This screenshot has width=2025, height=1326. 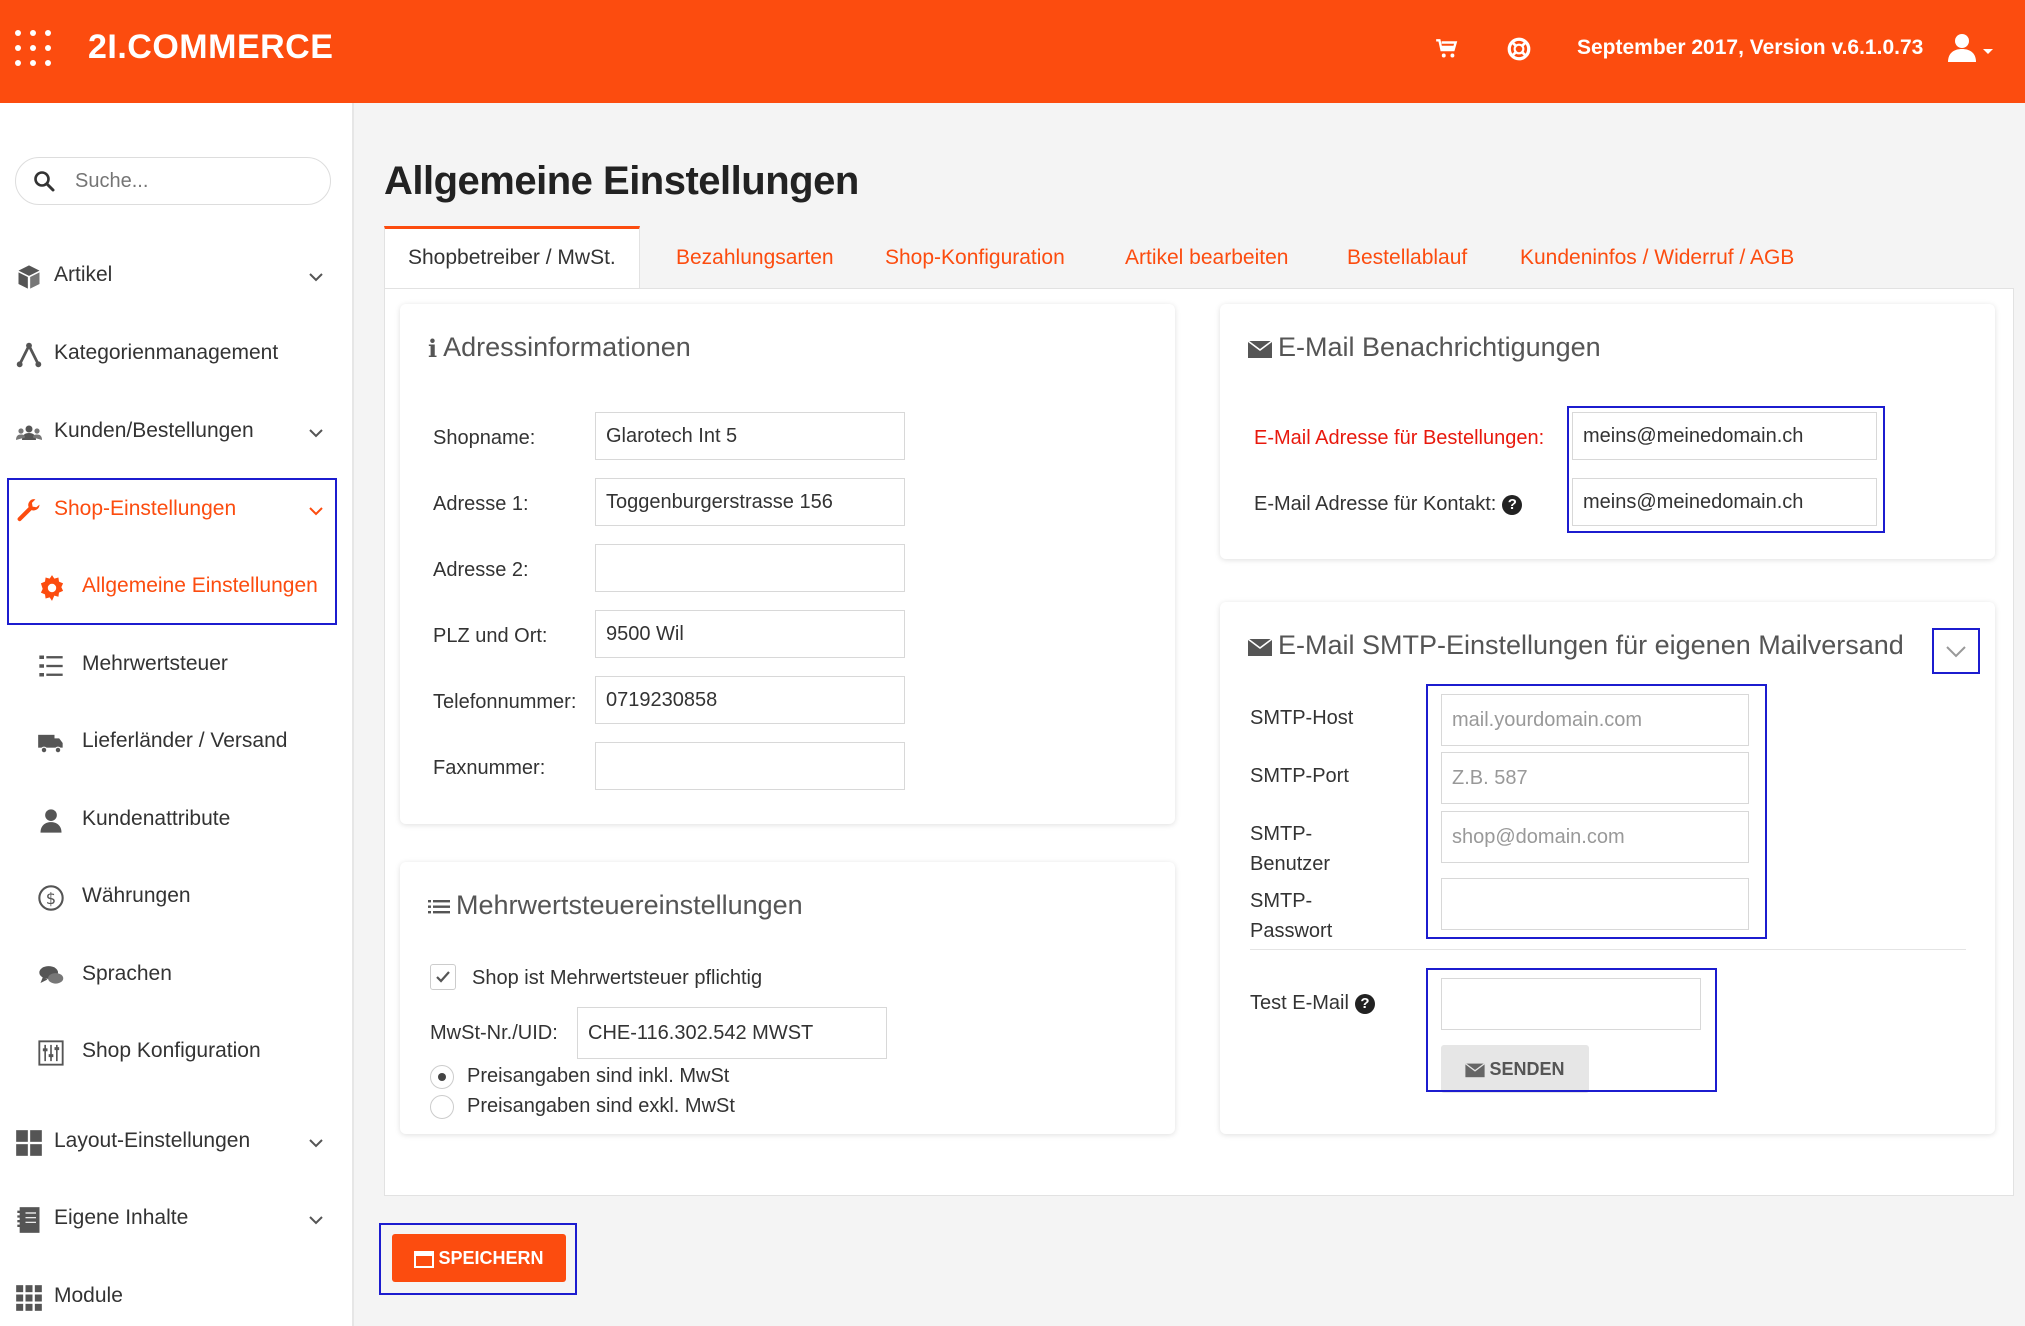 What do you see at coordinates (750, 502) in the screenshot?
I see `adresse1-input` at bounding box center [750, 502].